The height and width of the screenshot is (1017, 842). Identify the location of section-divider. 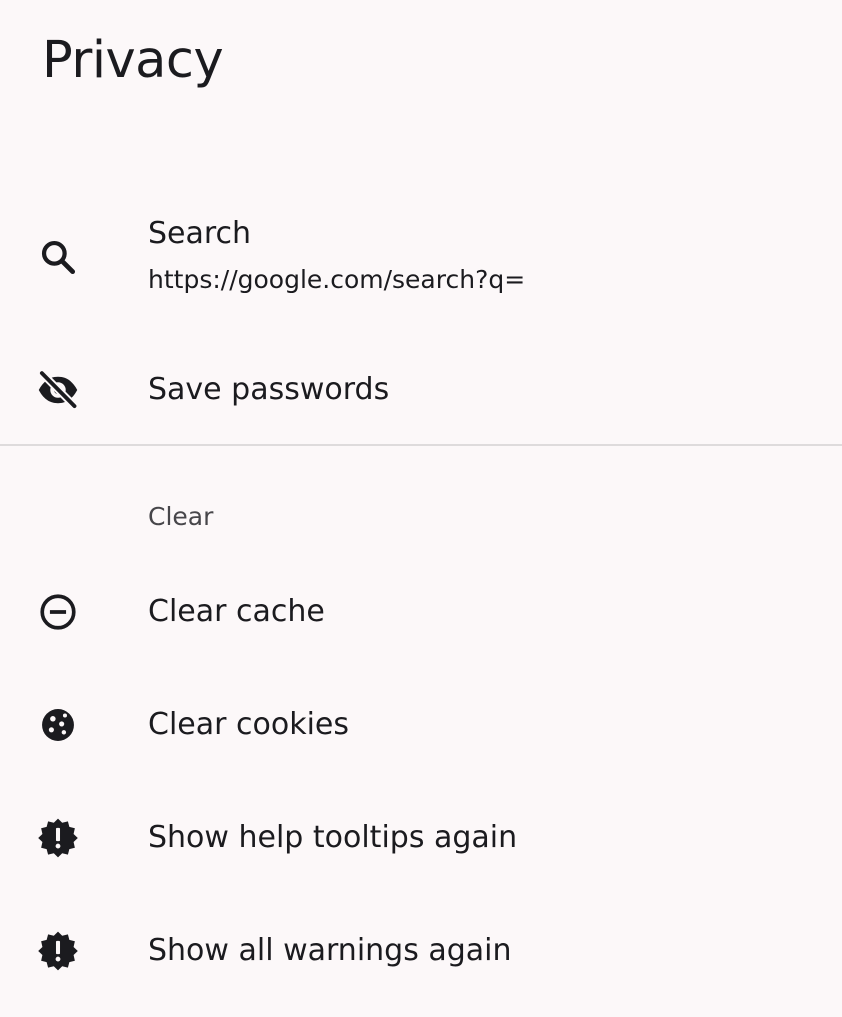
(421, 445).